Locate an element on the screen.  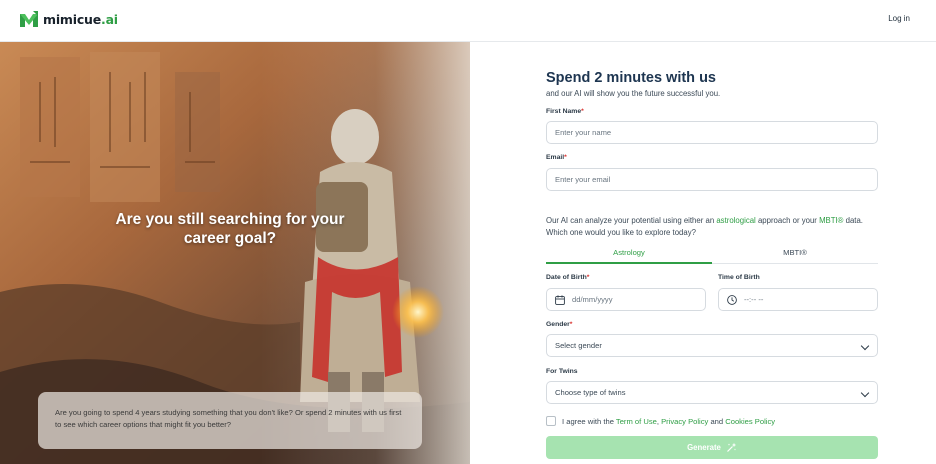
twins-label: For Twins is located at coordinates (562, 371).